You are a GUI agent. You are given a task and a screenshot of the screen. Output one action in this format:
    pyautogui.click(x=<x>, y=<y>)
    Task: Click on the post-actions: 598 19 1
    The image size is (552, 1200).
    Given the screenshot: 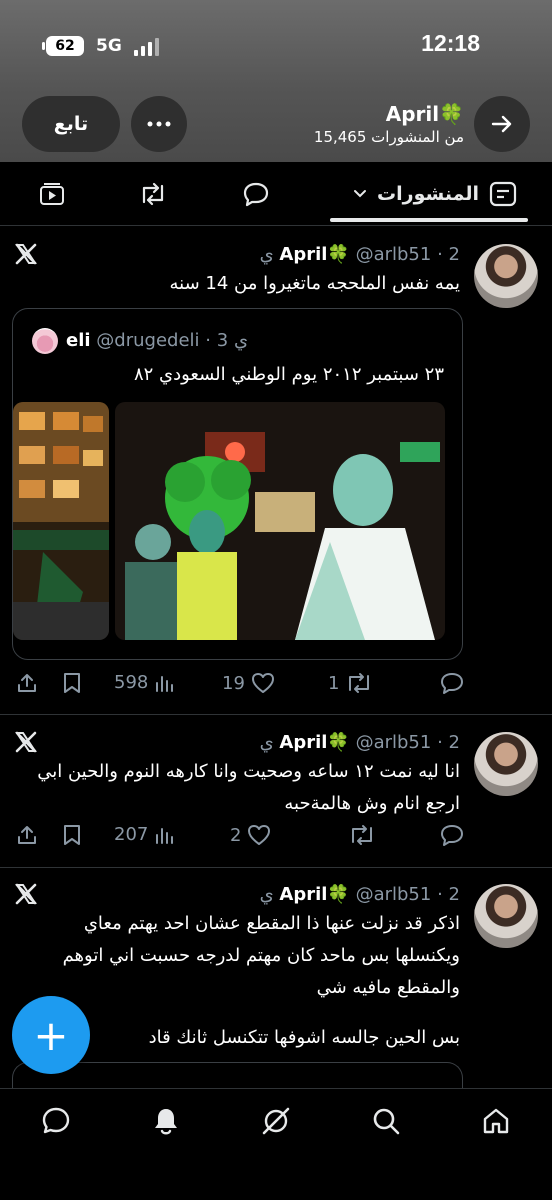 What is the action you would take?
    pyautogui.click(x=276, y=687)
    